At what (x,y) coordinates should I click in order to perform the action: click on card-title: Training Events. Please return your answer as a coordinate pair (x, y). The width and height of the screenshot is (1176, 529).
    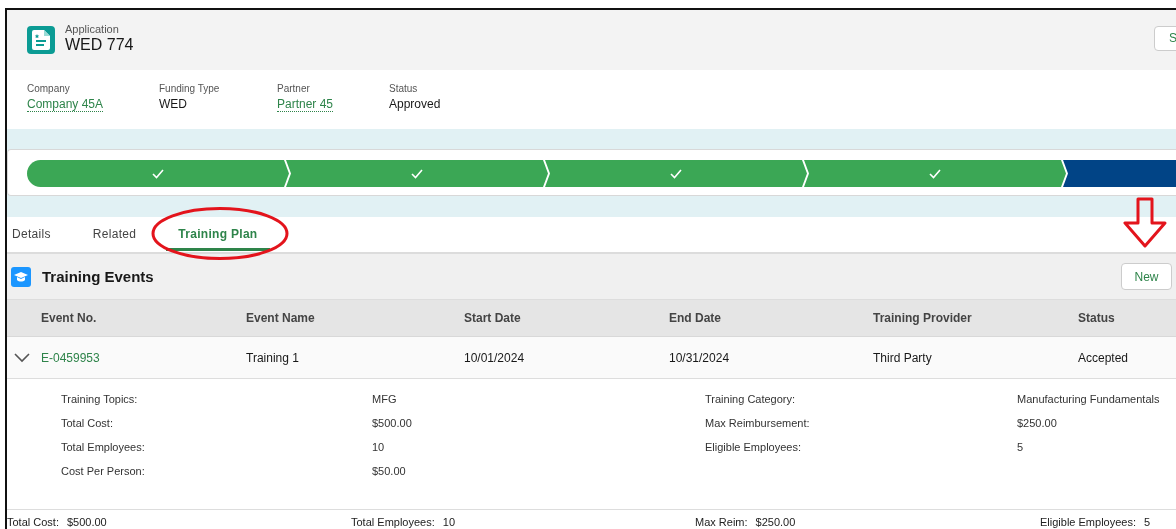
    Looking at the image, I should click on (98, 276).